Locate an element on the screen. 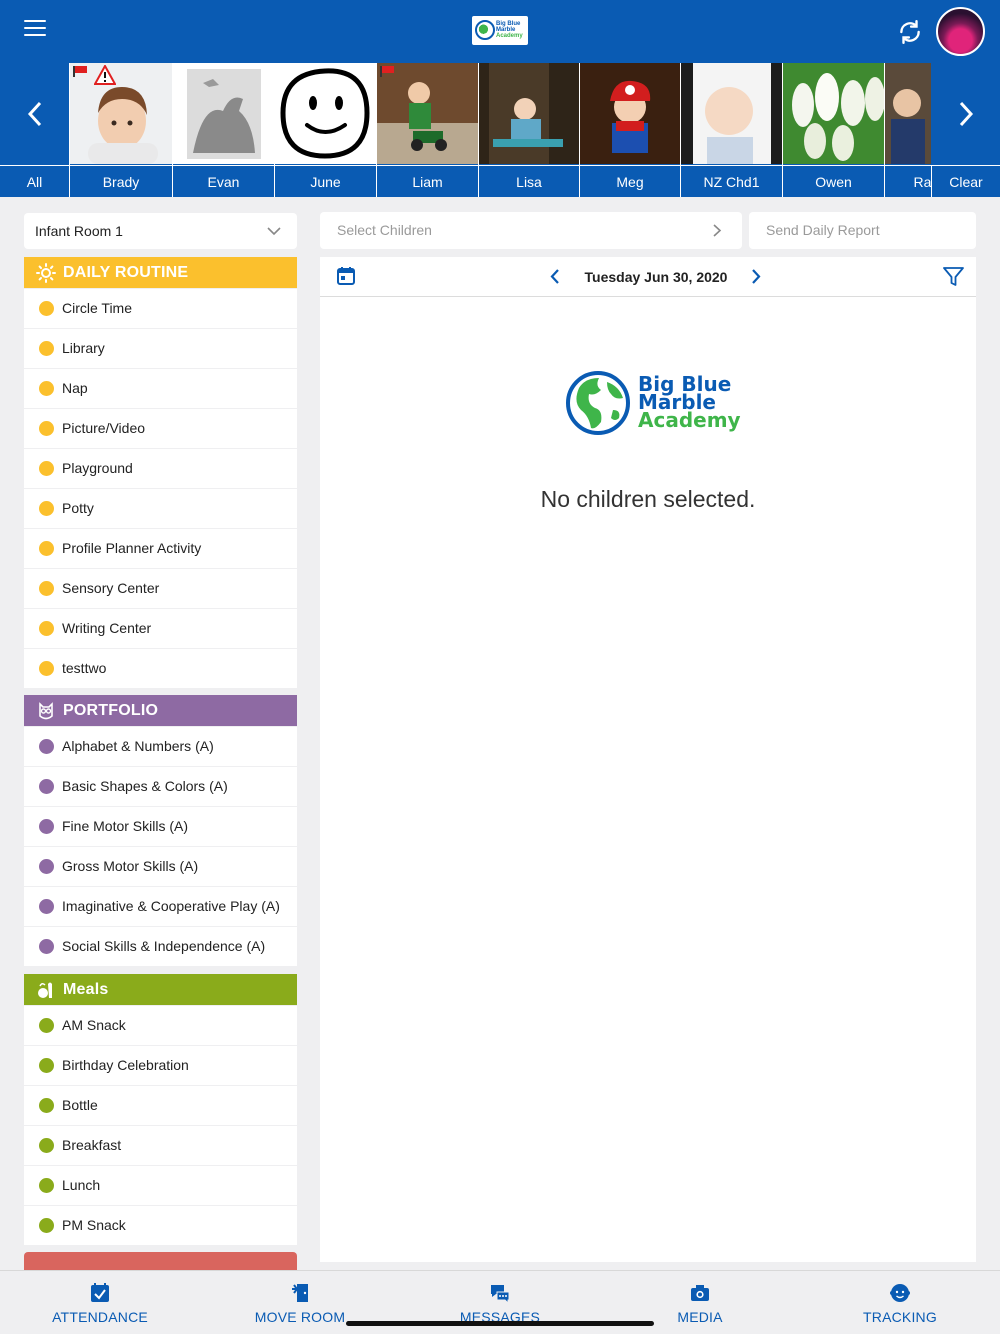 This screenshot has width=1000, height=1334. child-ra: Ra is located at coordinates (907, 130).